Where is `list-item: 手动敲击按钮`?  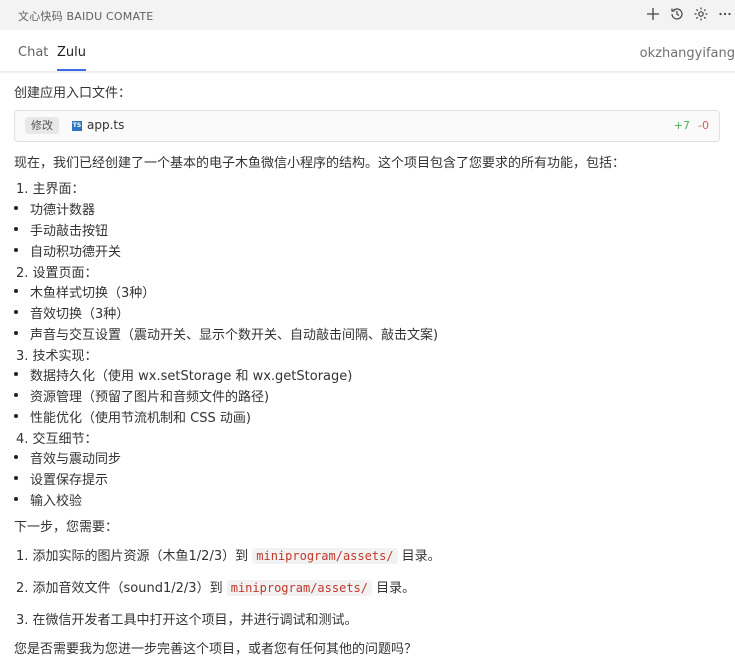
list-item: 手动敲击按钮 is located at coordinates (69, 231).